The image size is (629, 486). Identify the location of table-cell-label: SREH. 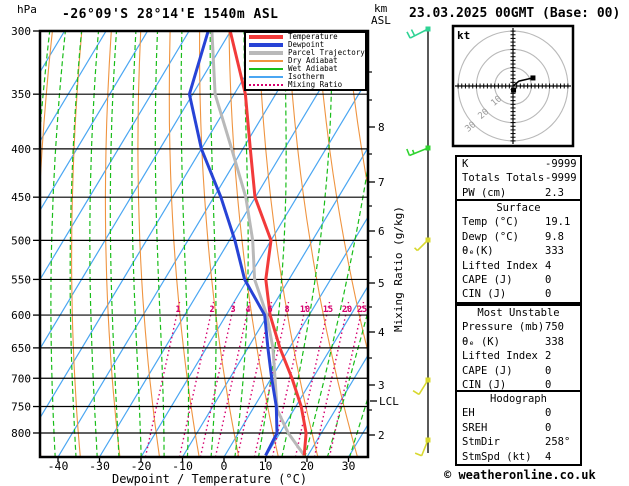
(475, 427).